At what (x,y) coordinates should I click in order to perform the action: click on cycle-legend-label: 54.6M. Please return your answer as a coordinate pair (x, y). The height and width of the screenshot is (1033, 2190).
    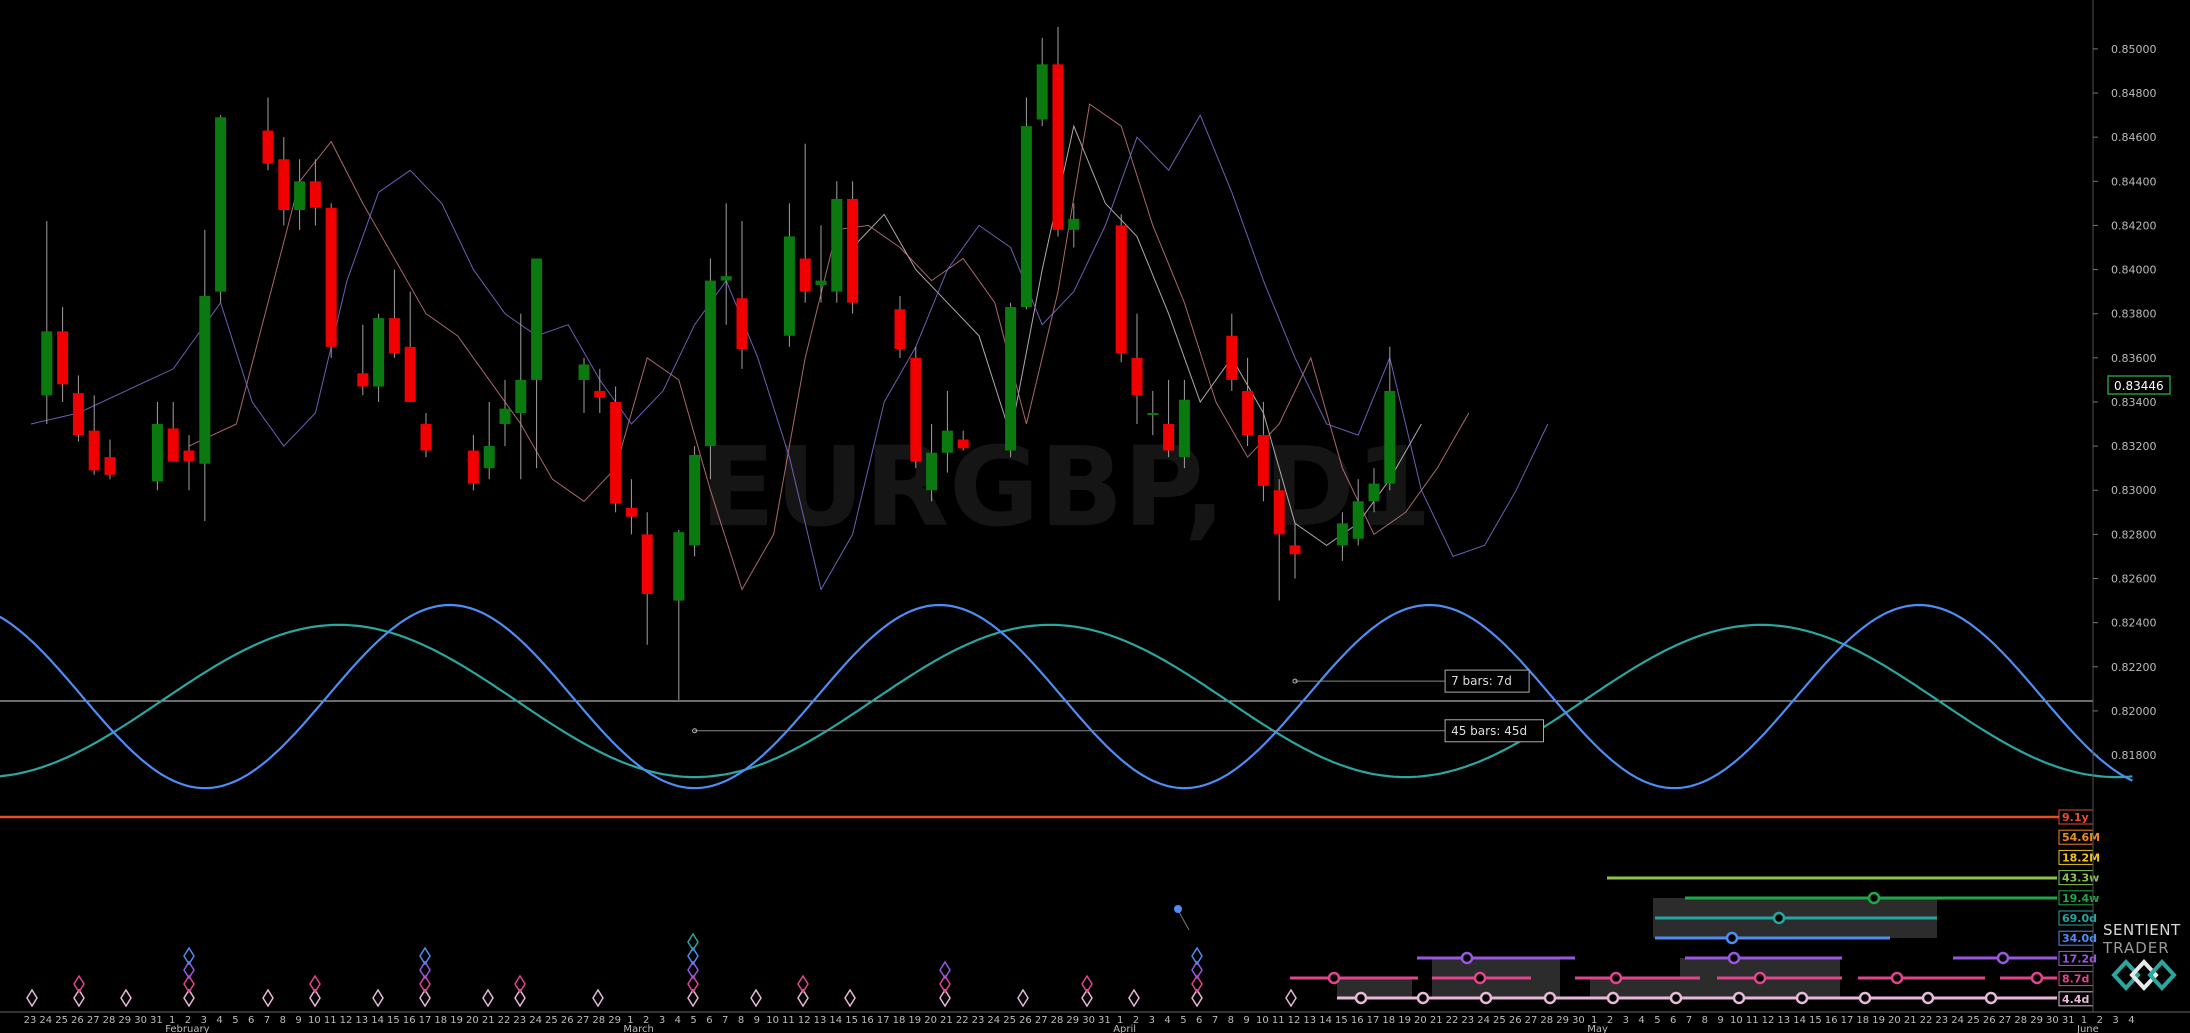
    Looking at the image, I should click on (2081, 837).